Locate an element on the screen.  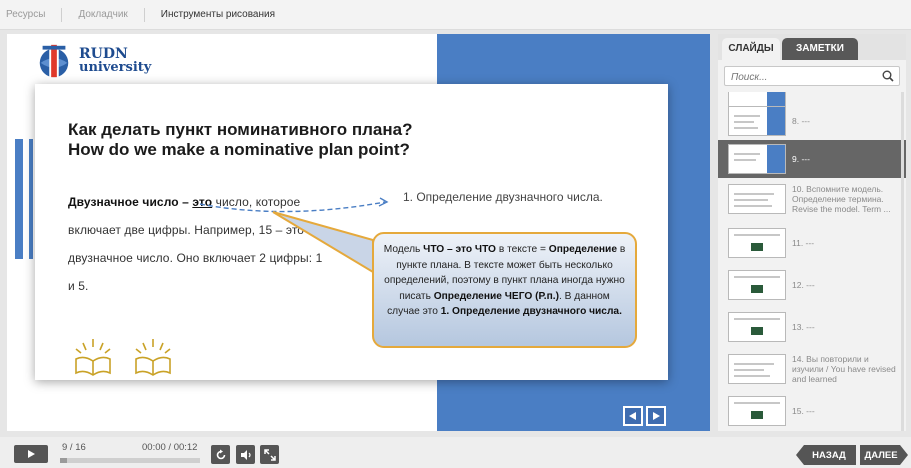
thumb-label: 9. --- is located at coordinates (801, 159).